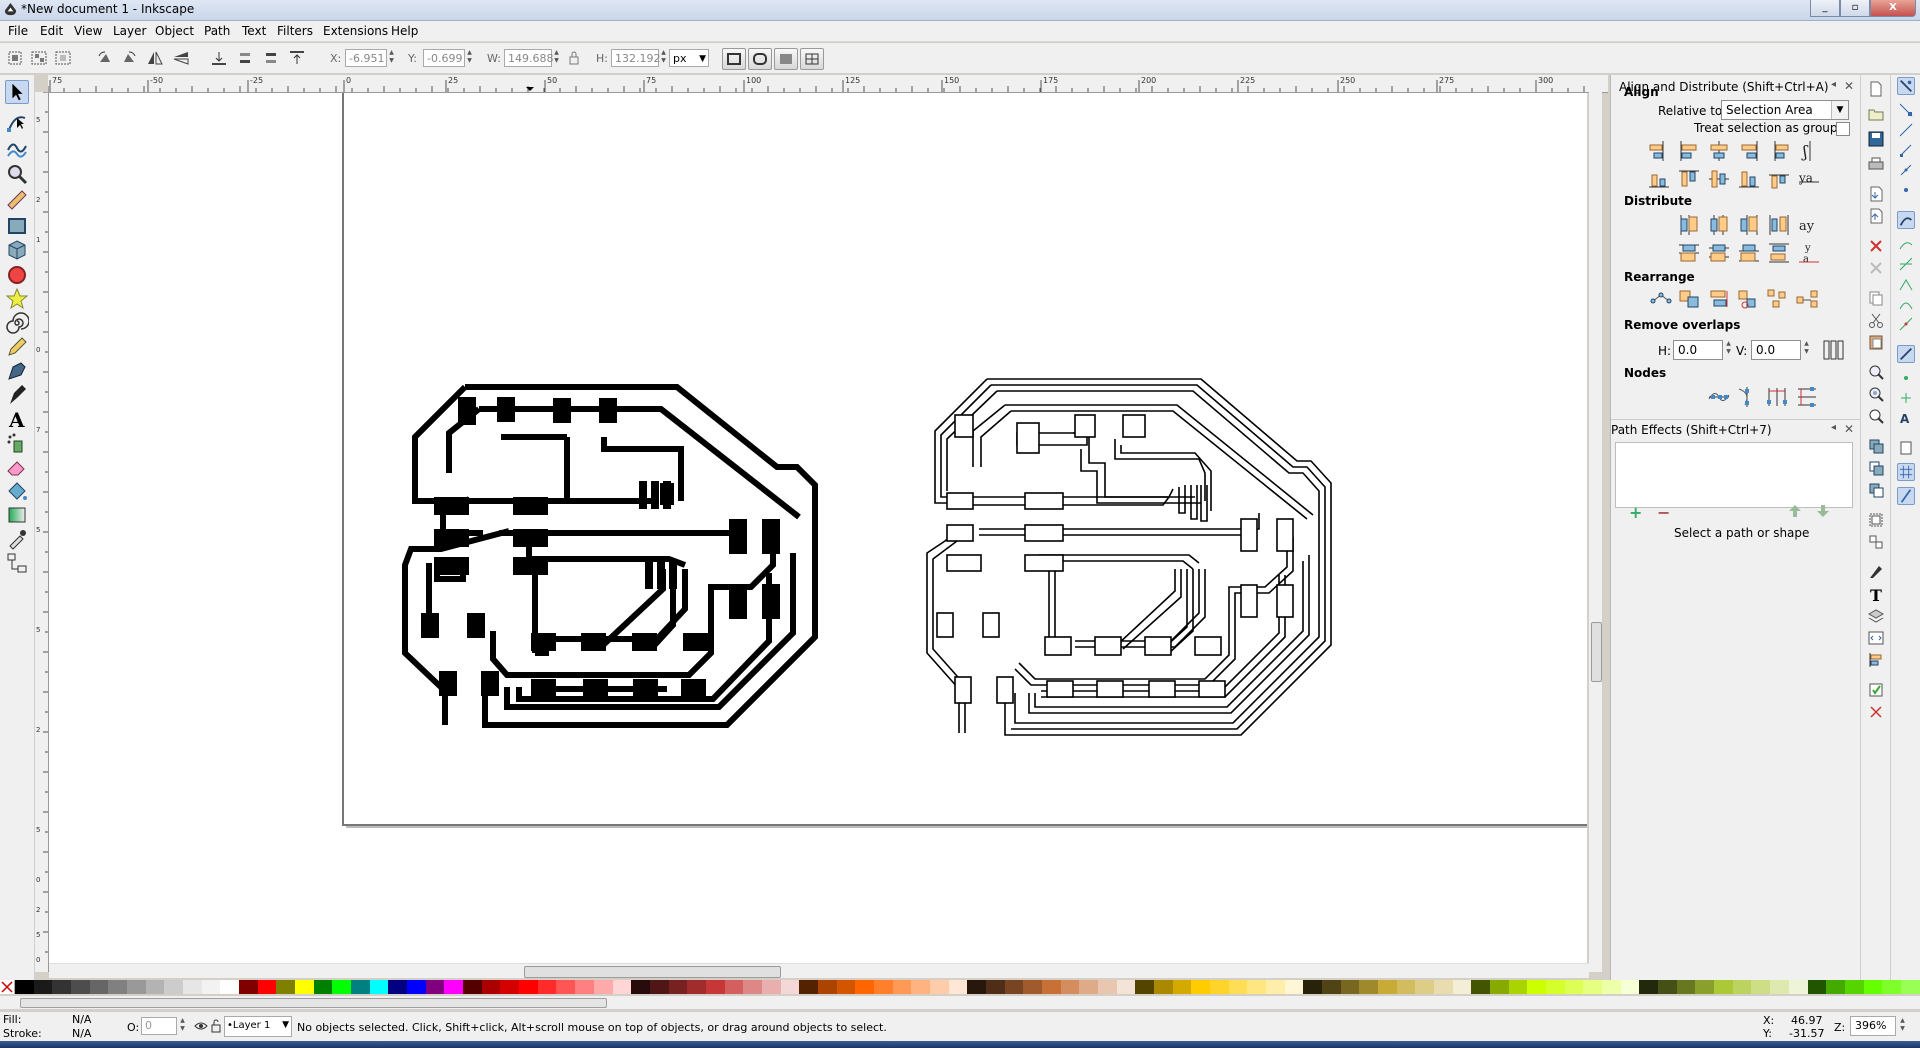 The height and width of the screenshot is (1048, 1920). What do you see at coordinates (1689, 253) in the screenshot?
I see `distribute-top-edges-icon` at bounding box center [1689, 253].